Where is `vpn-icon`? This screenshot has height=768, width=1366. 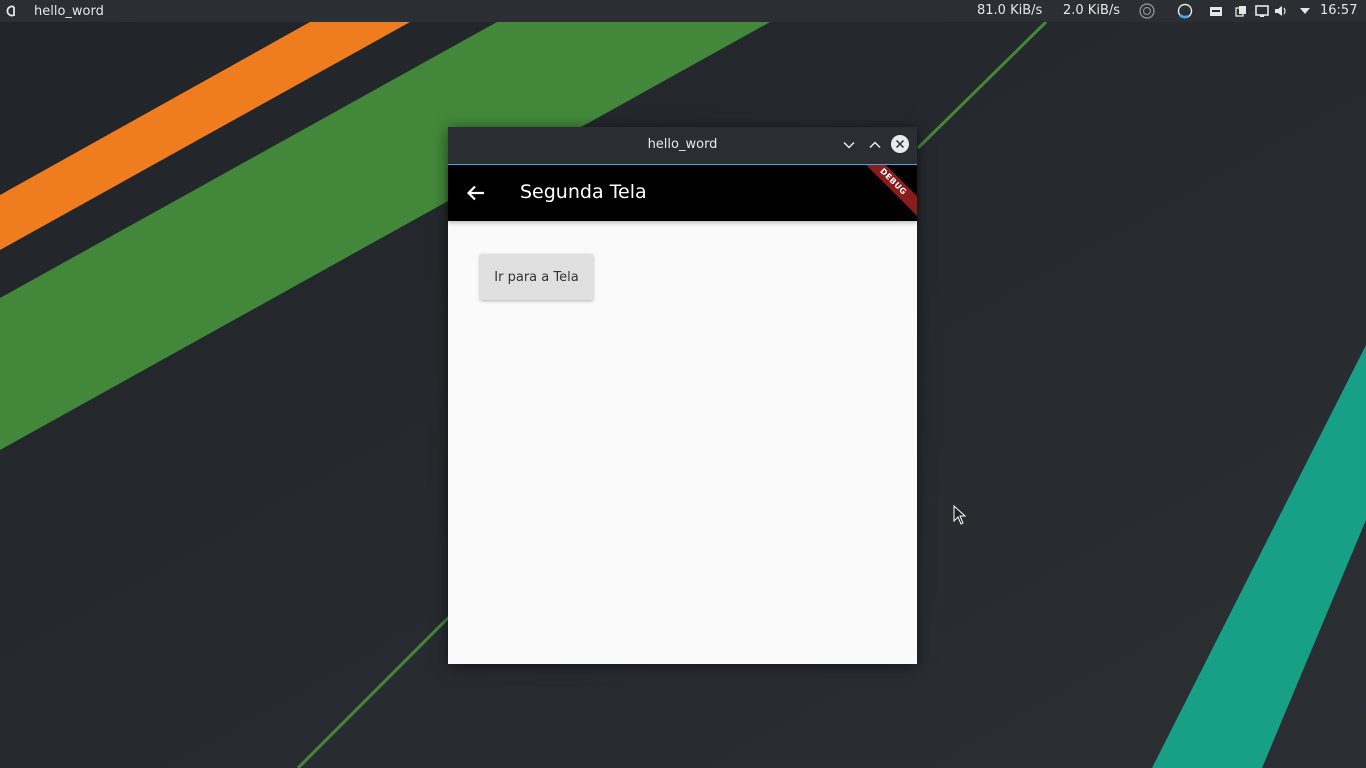 vpn-icon is located at coordinates (1147, 11).